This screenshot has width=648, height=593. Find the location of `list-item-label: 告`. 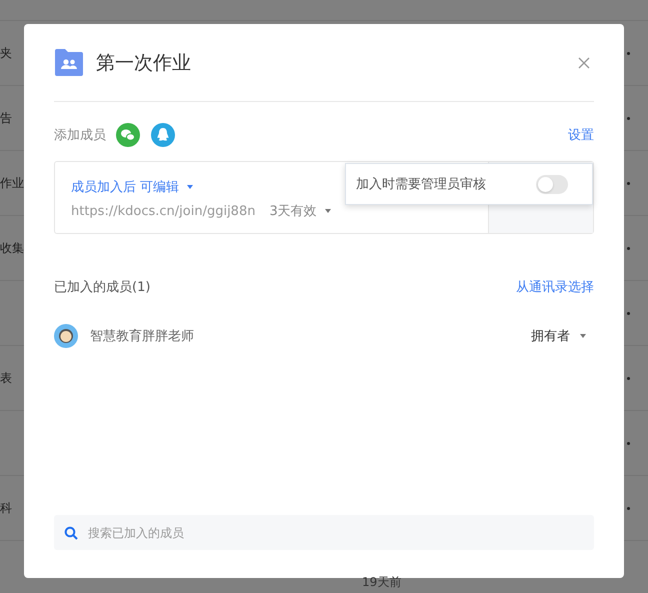

list-item-label: 告 is located at coordinates (6, 118).